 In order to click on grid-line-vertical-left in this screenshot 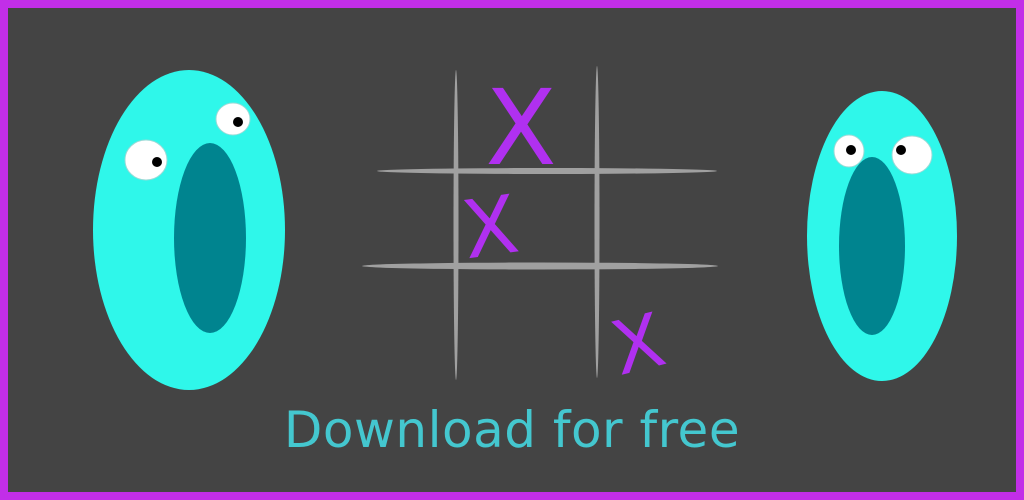, I will do `click(456, 225)`.